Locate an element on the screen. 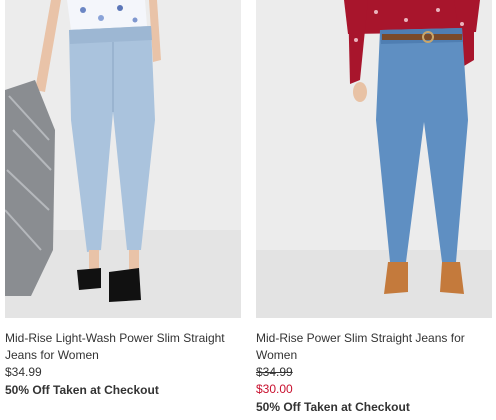  product-price: $34.99 is located at coordinates (23, 372).